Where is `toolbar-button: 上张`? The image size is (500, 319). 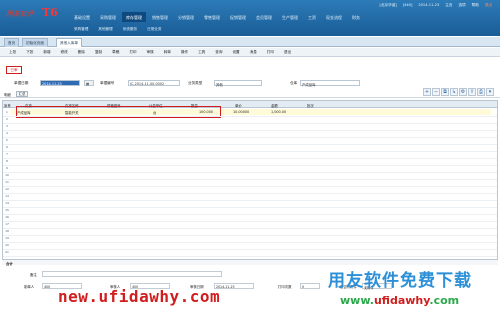
toolbar-button: 上张 is located at coordinates (12, 52).